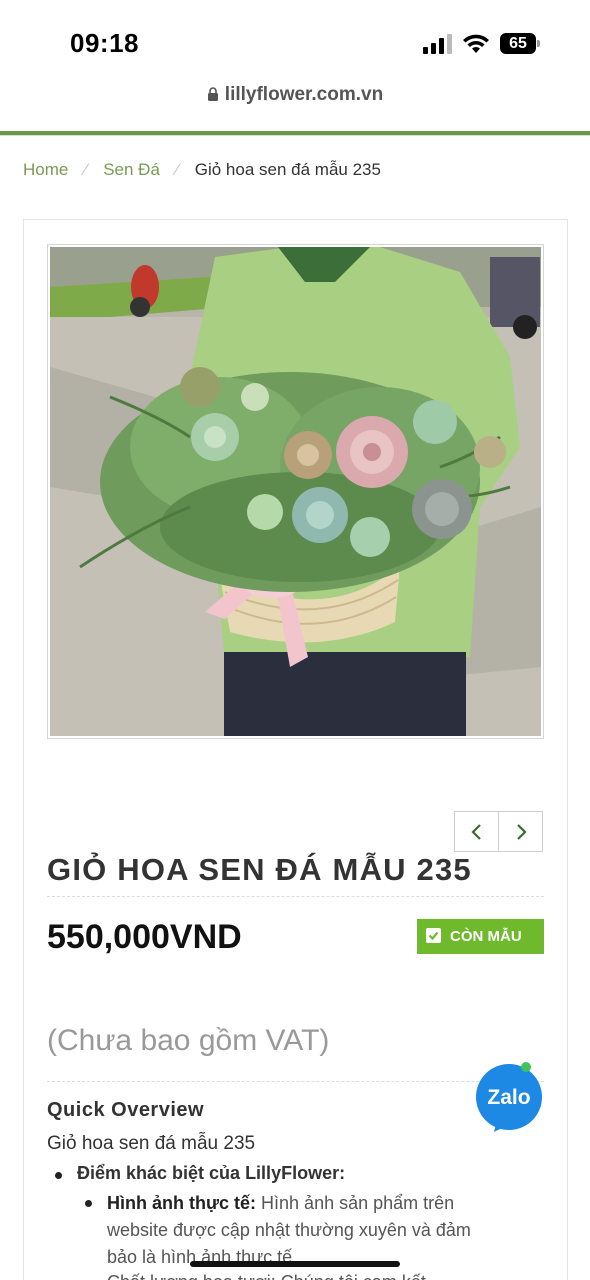 The image size is (590, 1280). I want to click on wifi-icon, so click(476, 43).